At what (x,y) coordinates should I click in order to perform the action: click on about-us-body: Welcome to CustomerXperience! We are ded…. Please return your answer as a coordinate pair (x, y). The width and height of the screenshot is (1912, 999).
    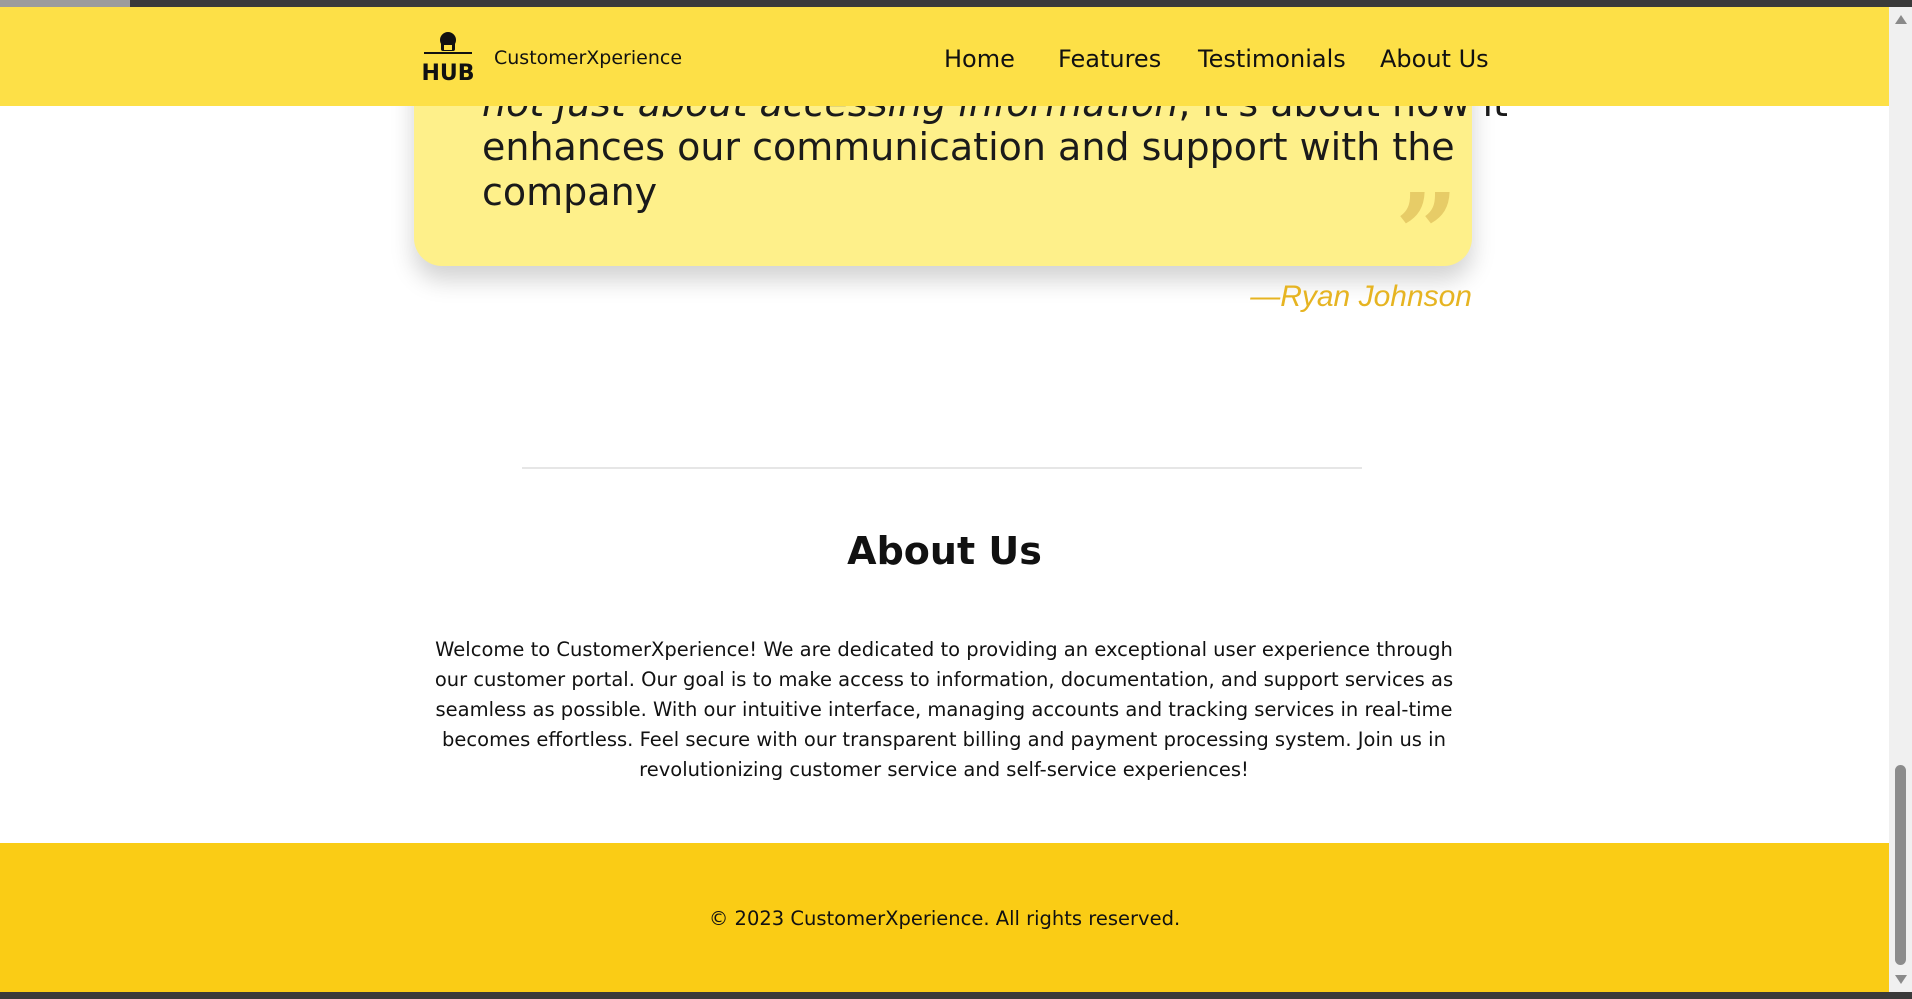
    Looking at the image, I should click on (944, 709).